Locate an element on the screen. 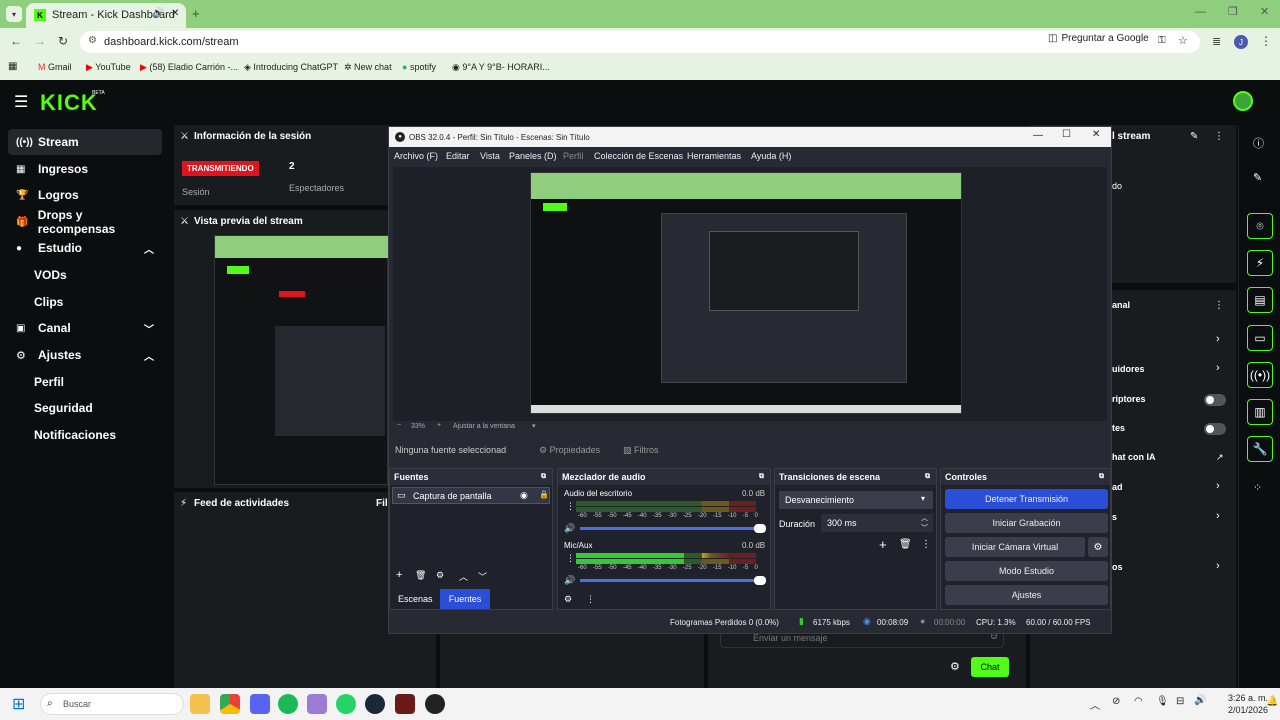 Image resolution: width=1280 pixels, height=720 pixels. sidebar-item-ingresos: ▦ Ingresos is located at coordinates (85, 169).